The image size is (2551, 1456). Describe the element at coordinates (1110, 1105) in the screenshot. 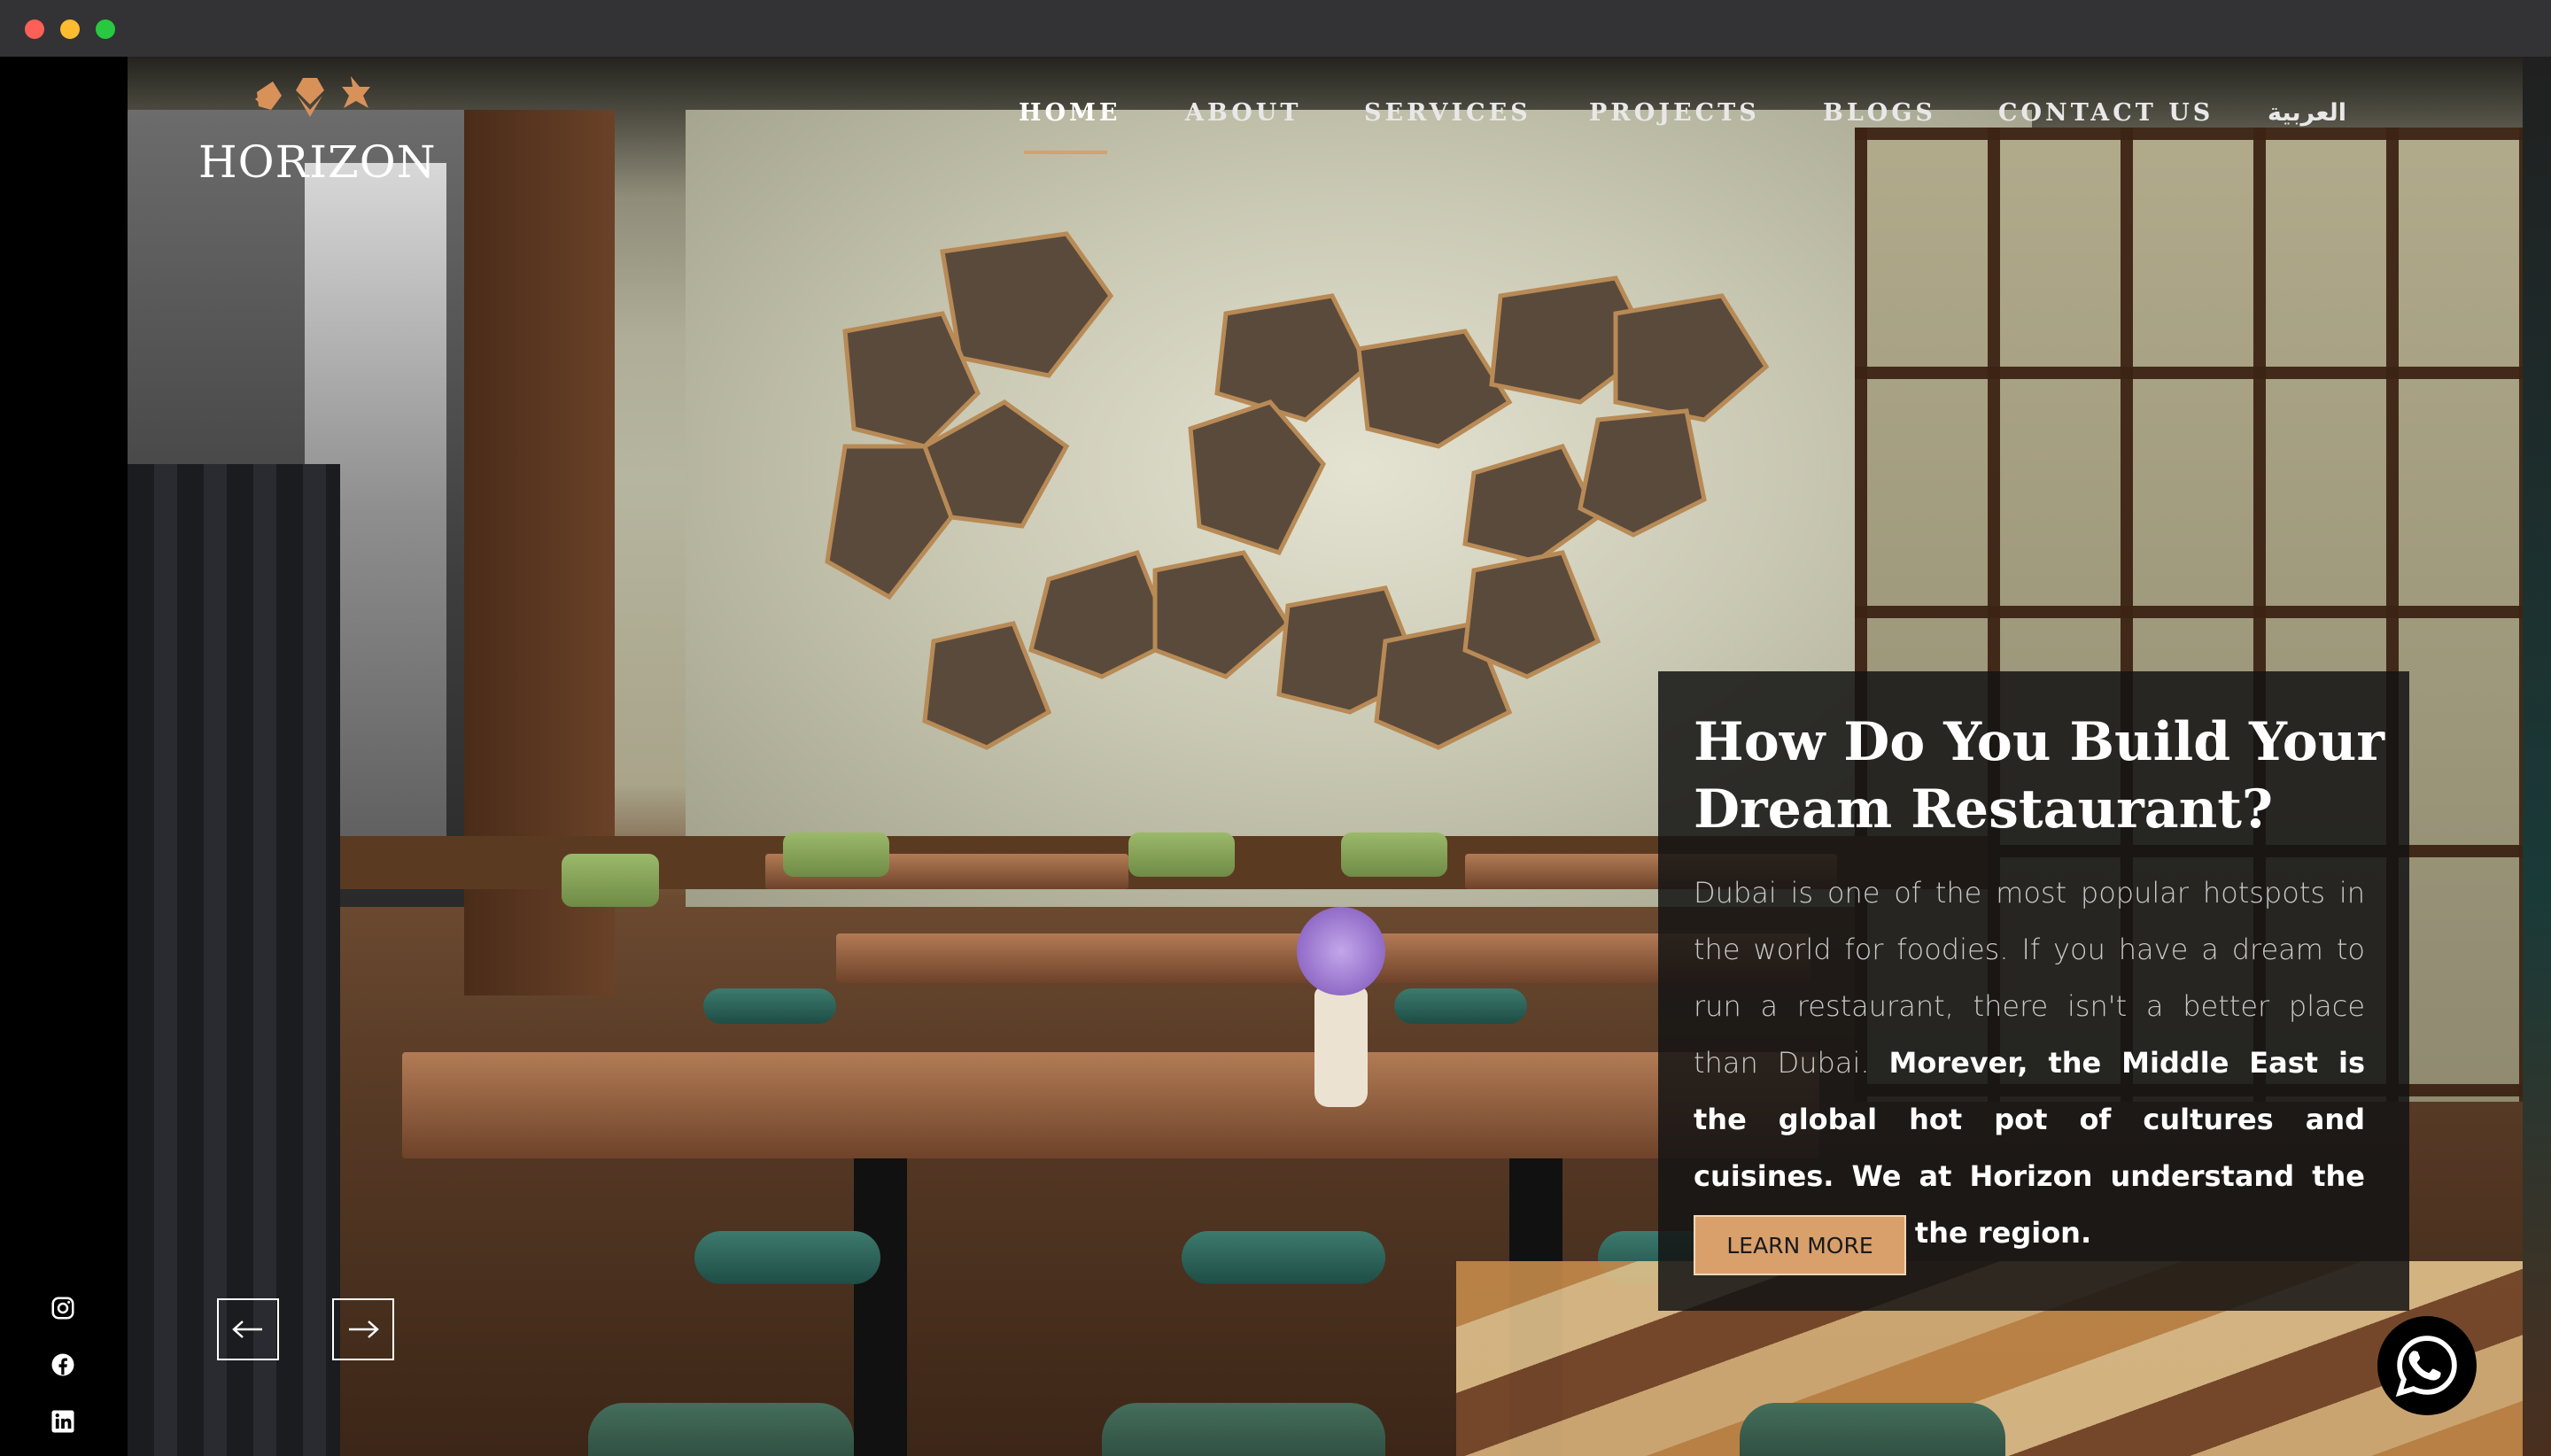

I see `hero-table` at that location.